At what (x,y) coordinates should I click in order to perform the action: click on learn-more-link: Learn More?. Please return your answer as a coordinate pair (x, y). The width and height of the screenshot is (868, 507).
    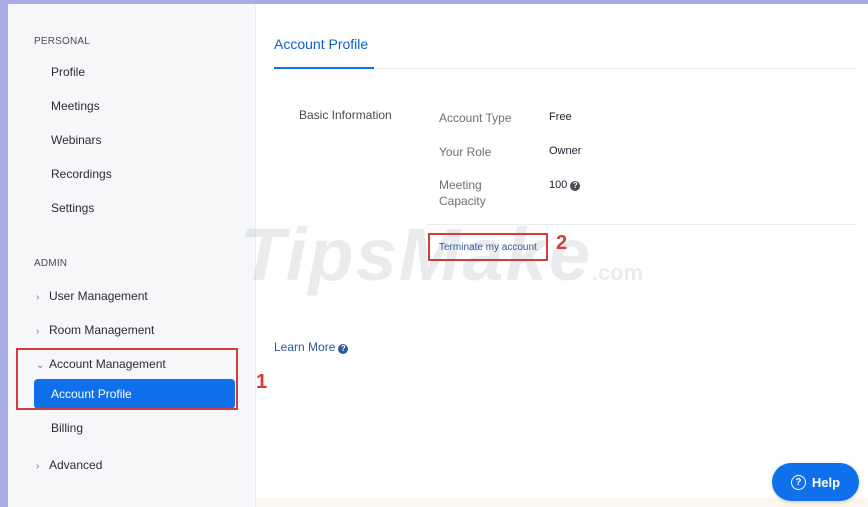
    Looking at the image, I should click on (311, 347).